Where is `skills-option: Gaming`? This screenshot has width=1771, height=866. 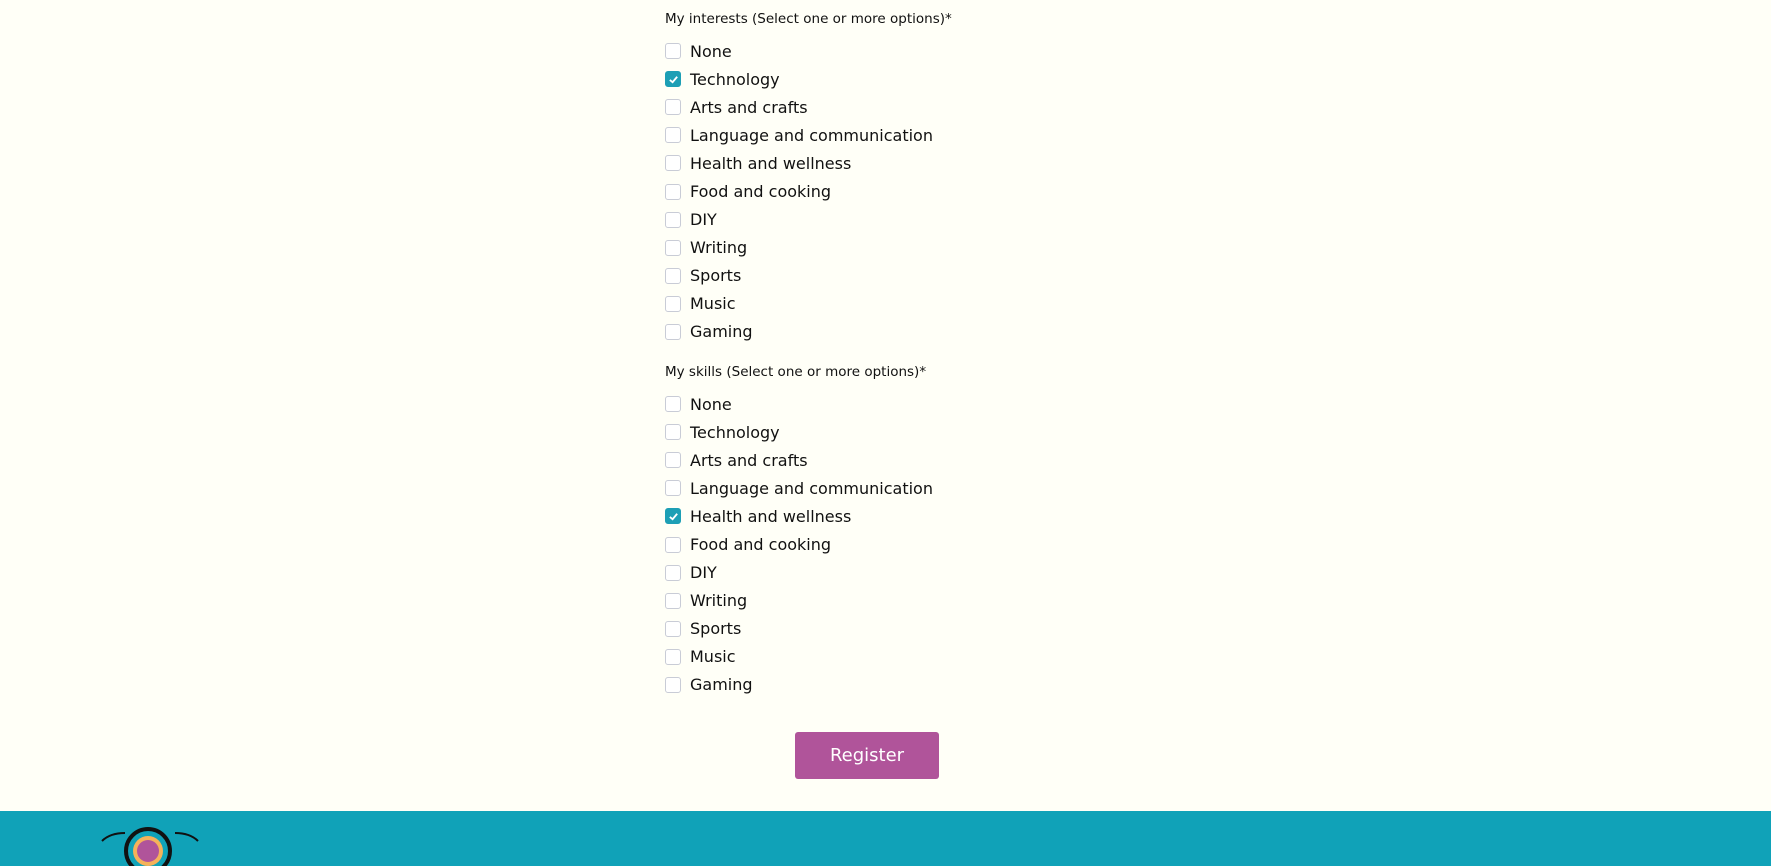
skills-option: Gaming is located at coordinates (799, 685).